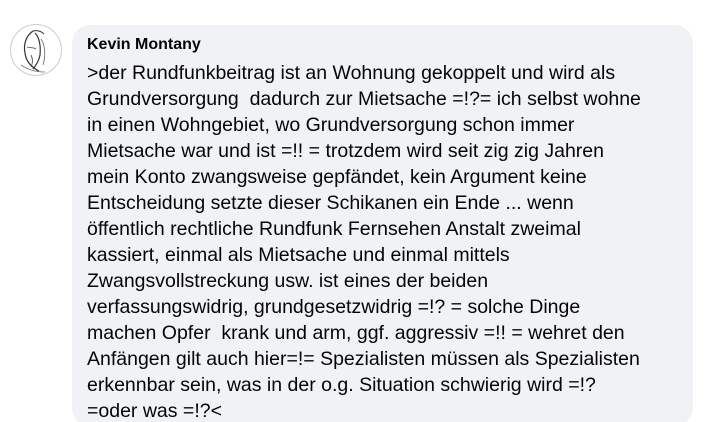 This screenshot has height=422, width=712. I want to click on avatar, so click(36, 50).